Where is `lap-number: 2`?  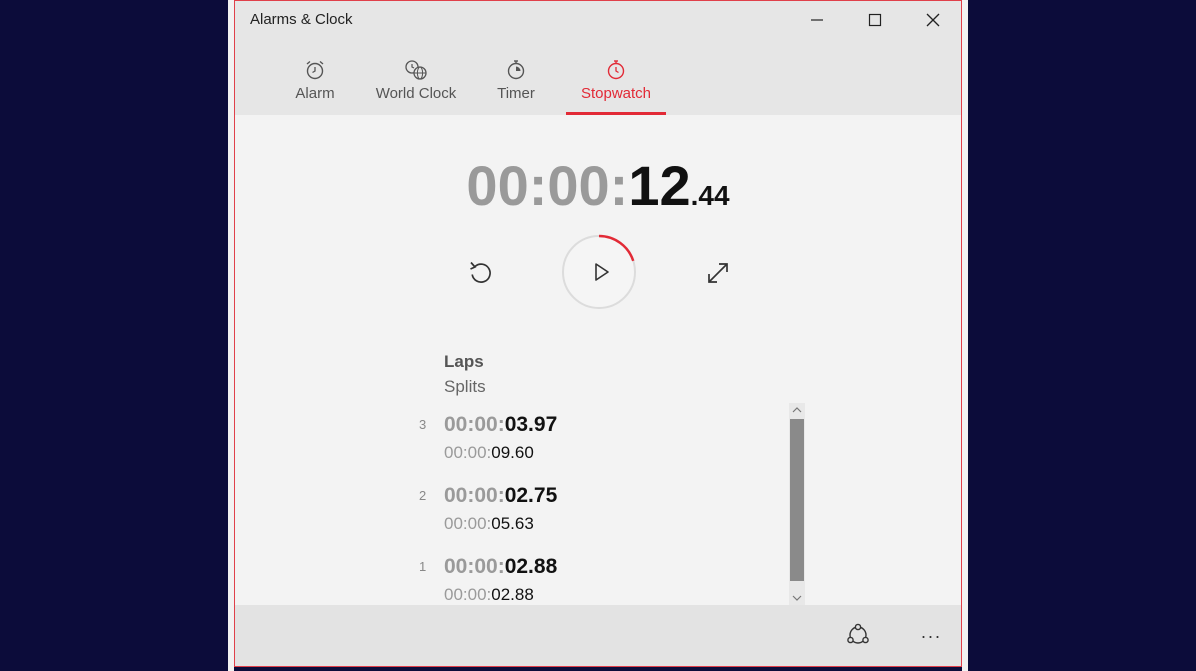
lap-number: 2 is located at coordinates (423, 495).